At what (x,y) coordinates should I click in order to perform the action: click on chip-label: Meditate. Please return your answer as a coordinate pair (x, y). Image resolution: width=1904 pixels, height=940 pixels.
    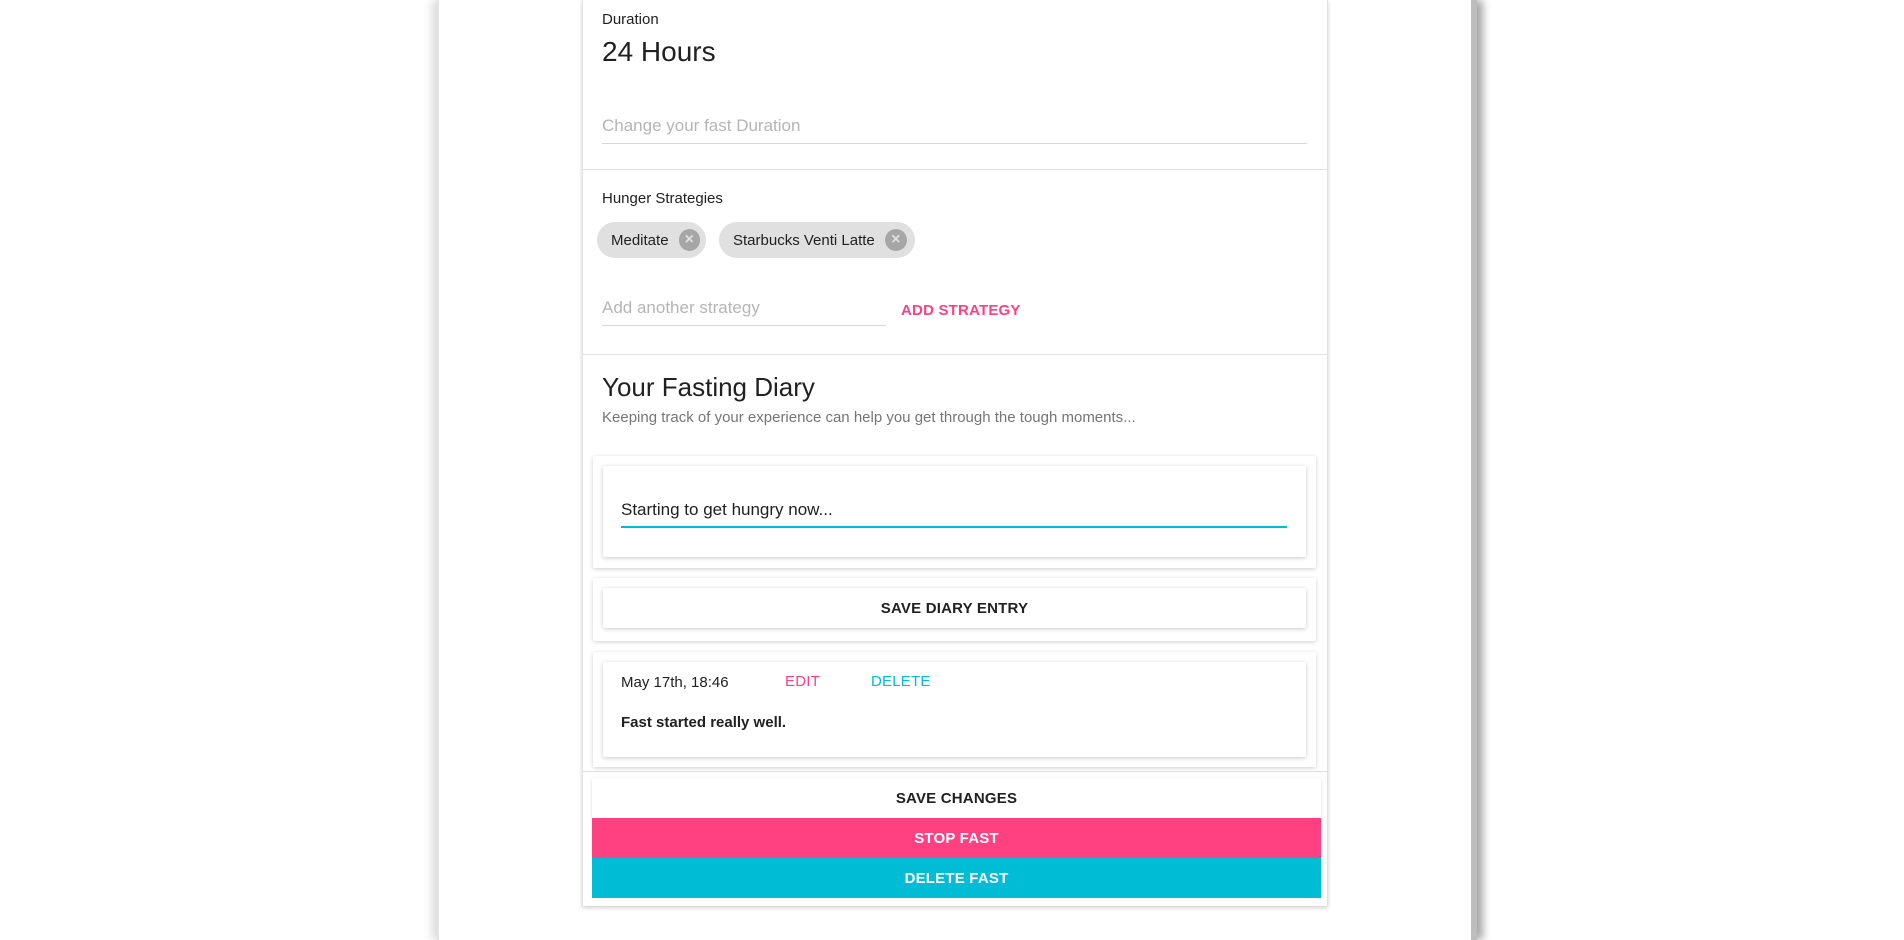
    Looking at the image, I should click on (640, 240).